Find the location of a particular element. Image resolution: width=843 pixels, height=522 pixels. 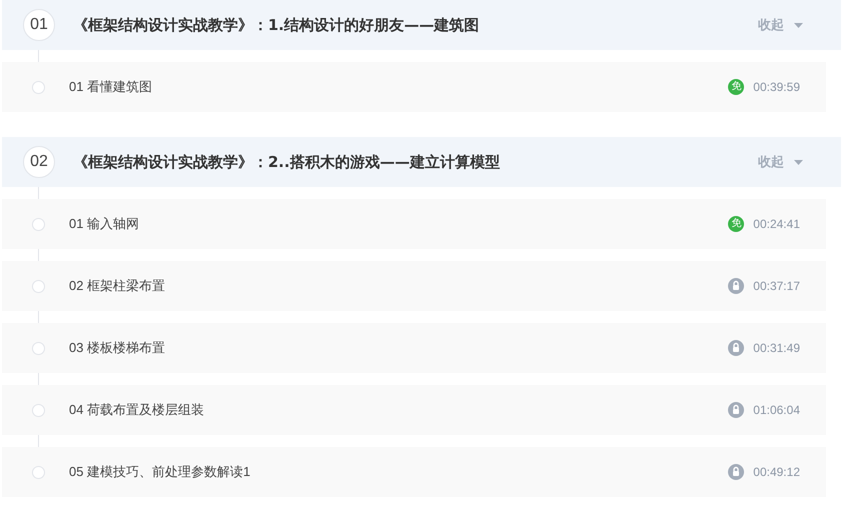

lesson-title: 04 荷载布置及楼层组装 is located at coordinates (137, 410).